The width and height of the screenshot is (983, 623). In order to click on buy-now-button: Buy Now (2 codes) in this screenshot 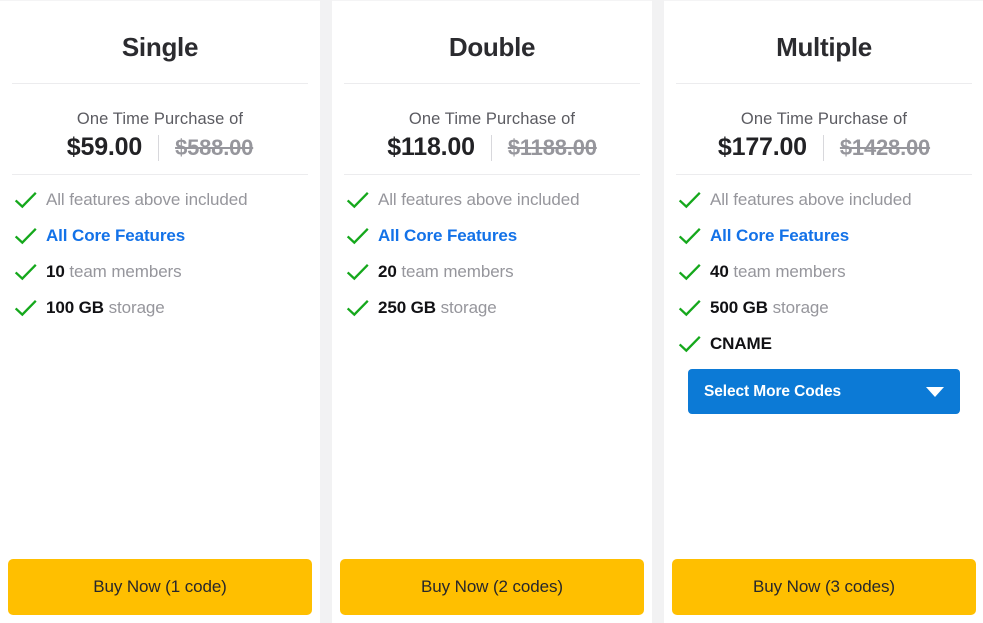, I will do `click(492, 587)`.